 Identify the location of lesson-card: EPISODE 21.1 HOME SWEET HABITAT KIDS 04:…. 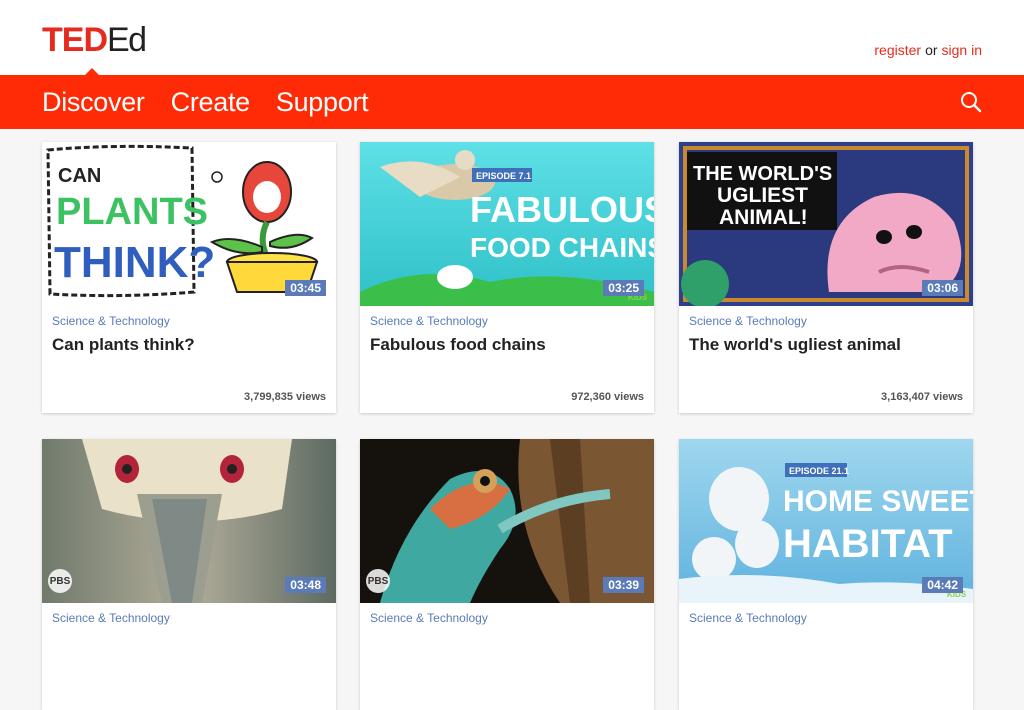
(826, 574).